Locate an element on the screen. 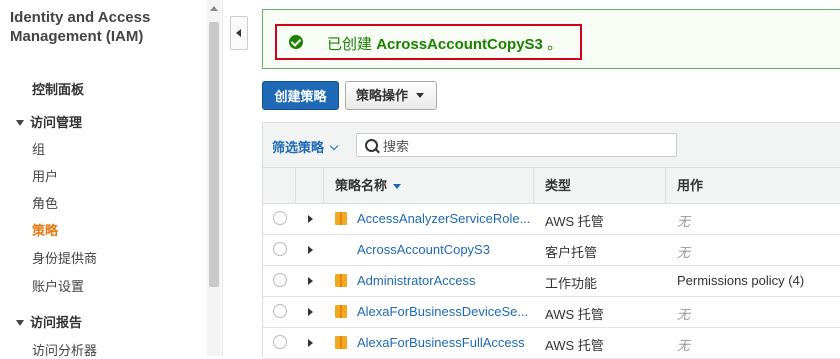 The height and width of the screenshot is (359, 840). sidebar-item-identity-providers: 身份提供商 is located at coordinates (64, 257).